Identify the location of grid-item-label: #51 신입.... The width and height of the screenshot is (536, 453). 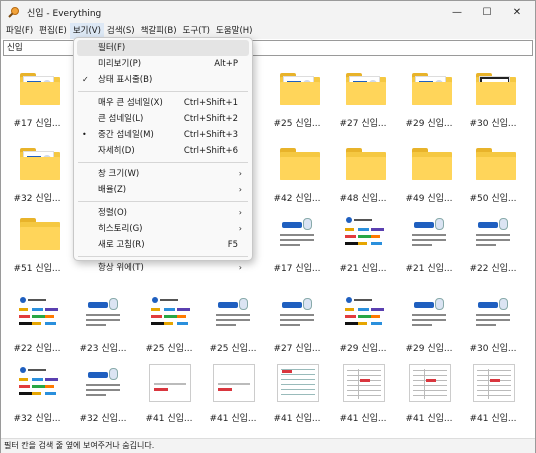
(37, 269).